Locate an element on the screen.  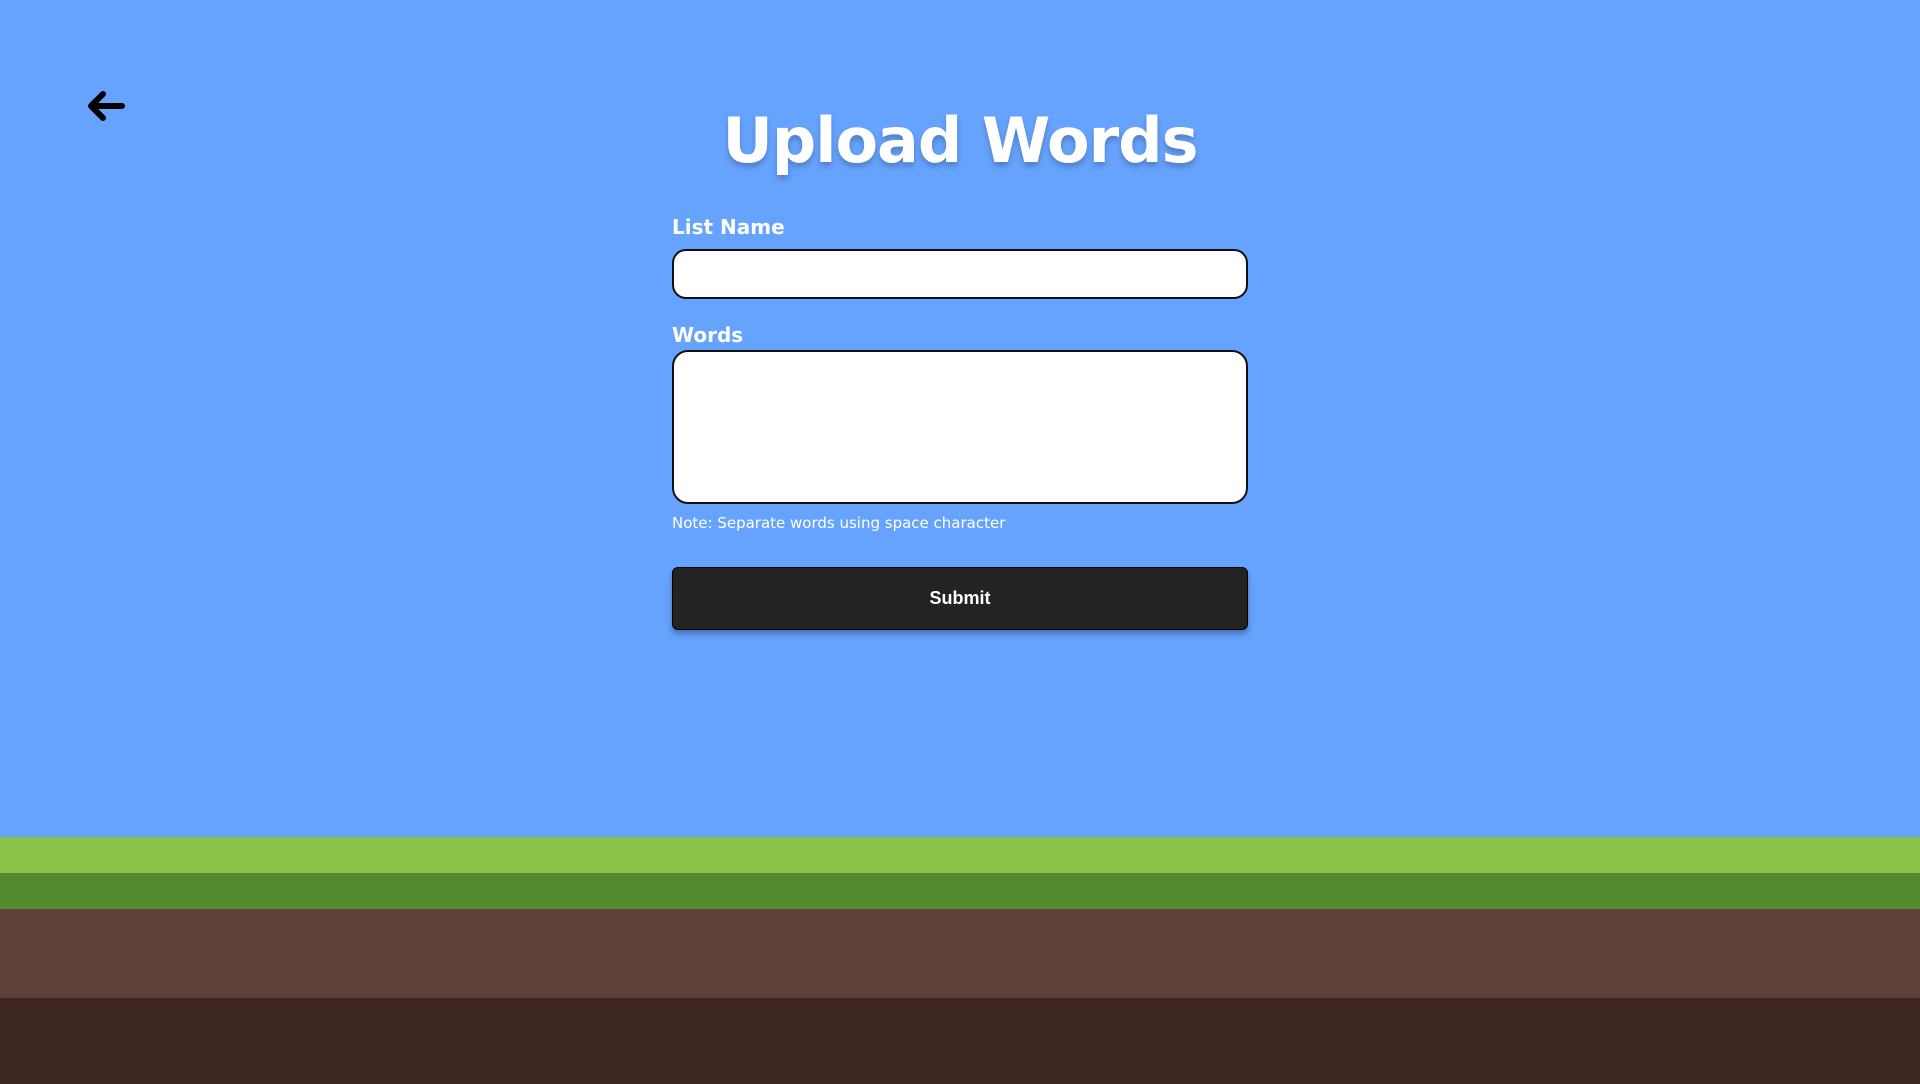
list-name-input is located at coordinates (960, 274).